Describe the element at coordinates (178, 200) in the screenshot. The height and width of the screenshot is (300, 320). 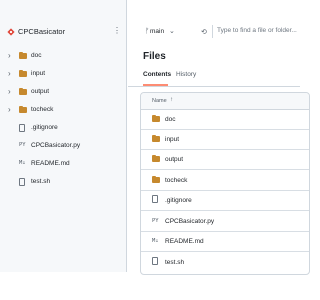
I see `row-label: .gitignore` at that location.